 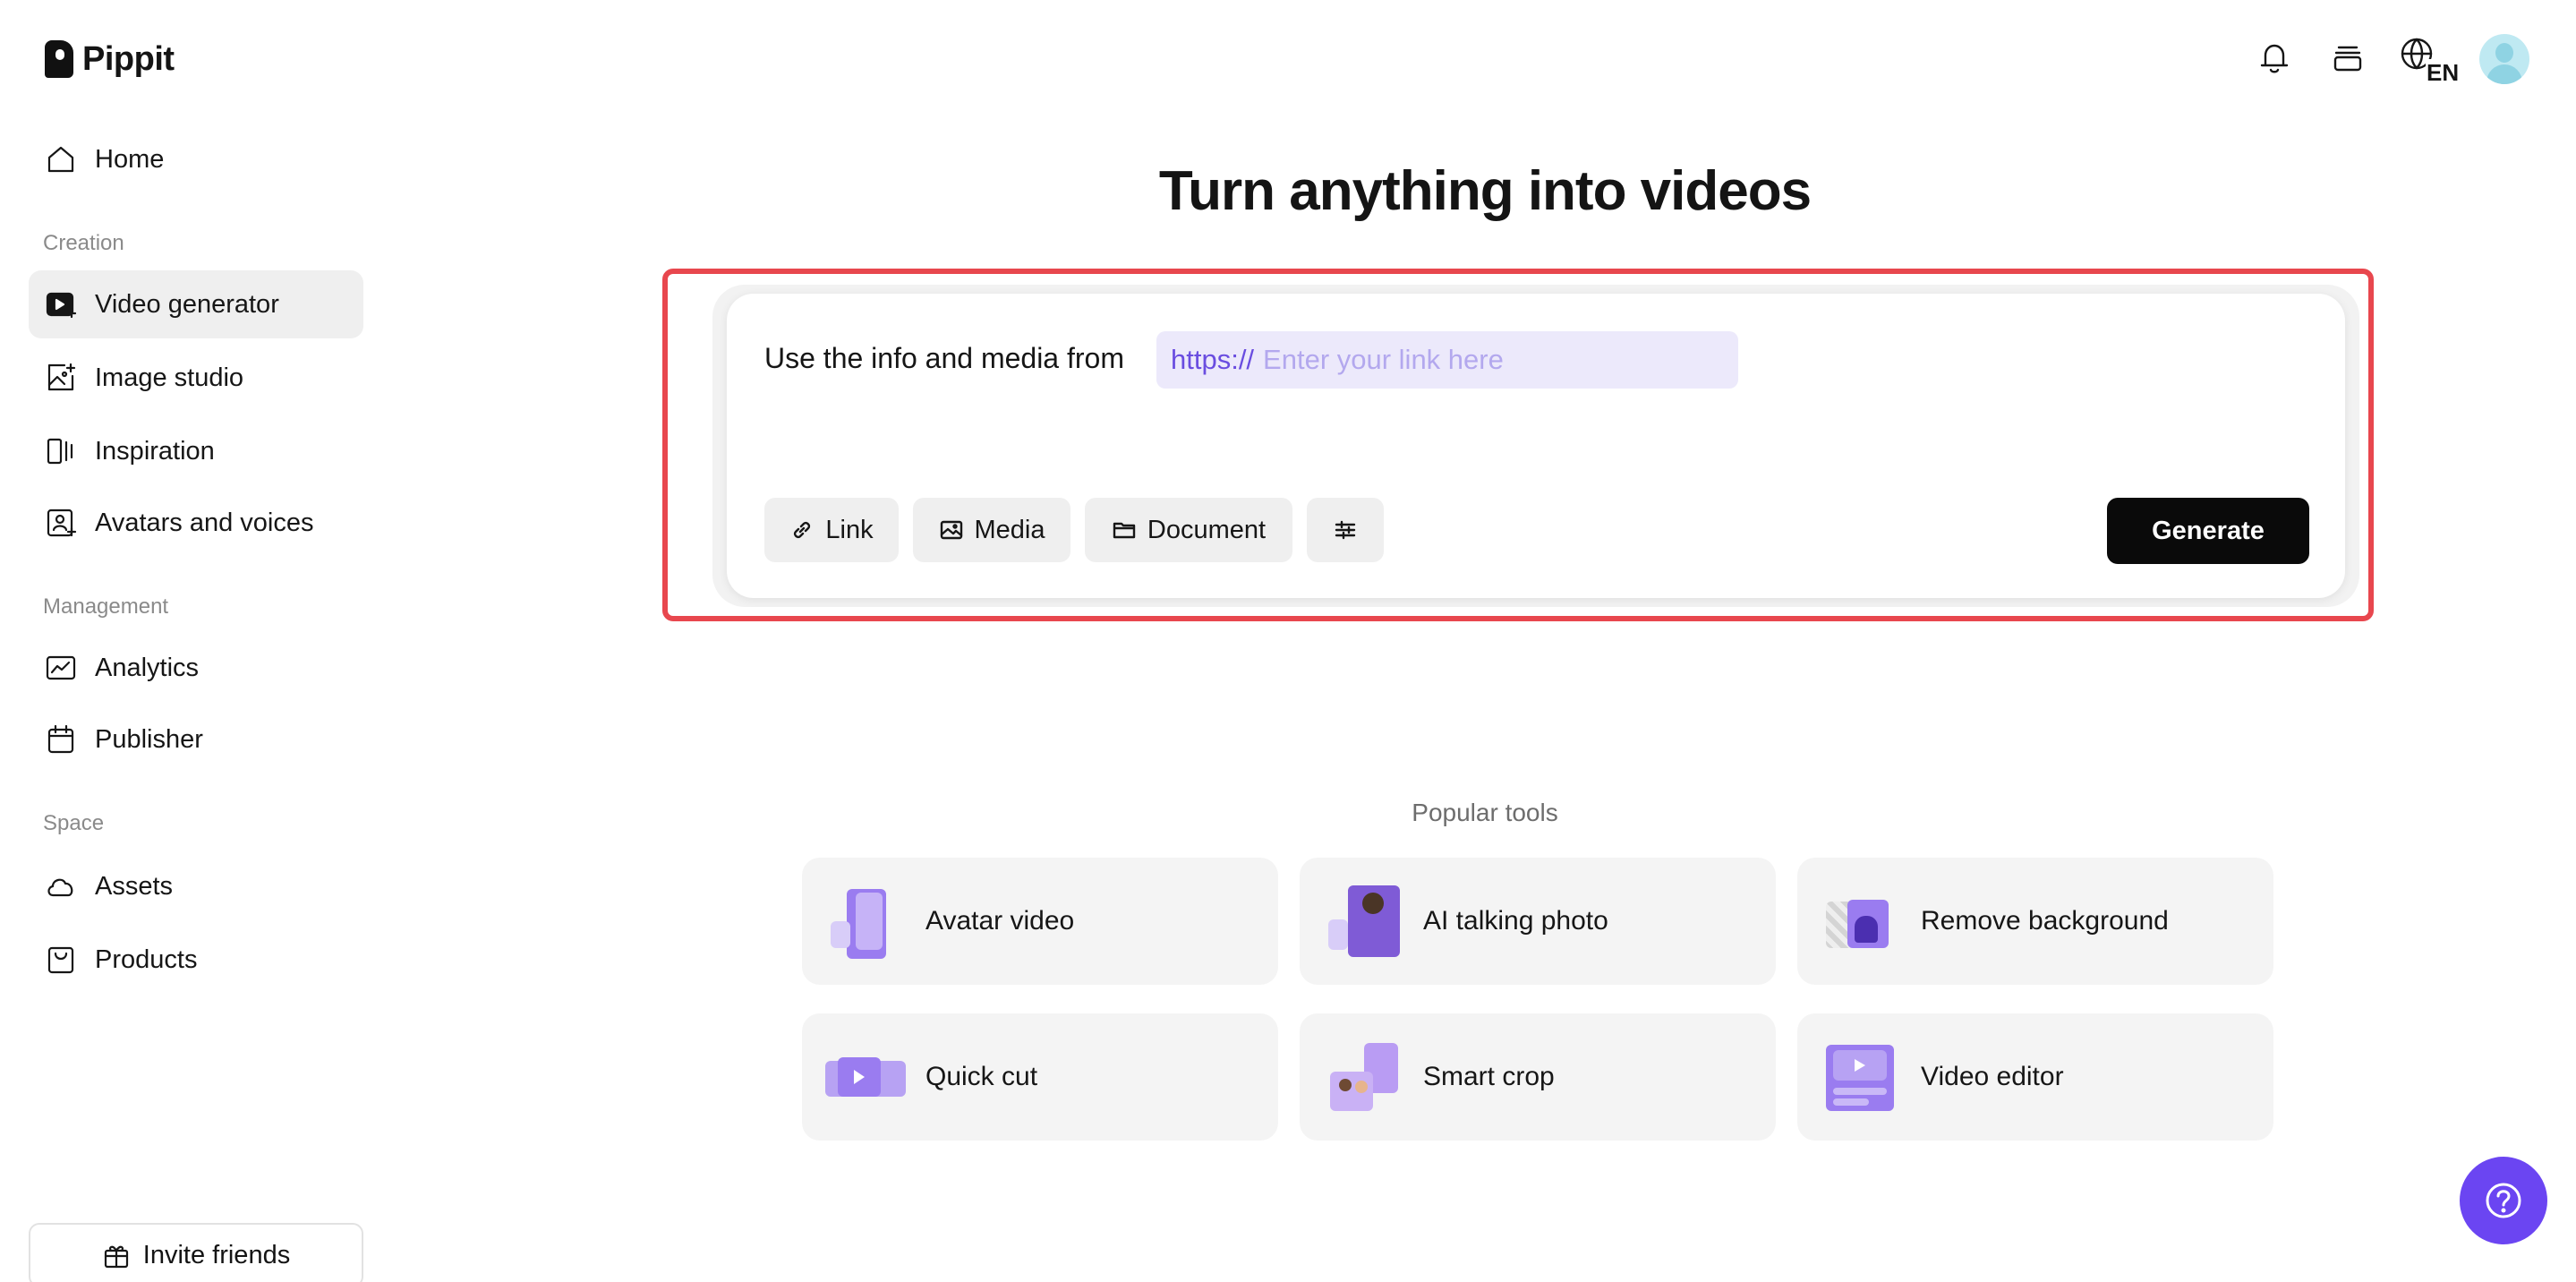 What do you see at coordinates (1288, 813) in the screenshot?
I see `popular-tools-title: Popular tools` at bounding box center [1288, 813].